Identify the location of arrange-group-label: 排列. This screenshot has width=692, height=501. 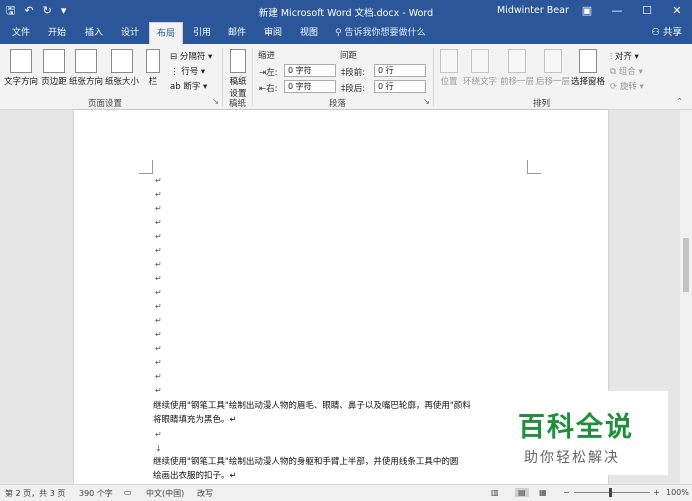
(542, 104).